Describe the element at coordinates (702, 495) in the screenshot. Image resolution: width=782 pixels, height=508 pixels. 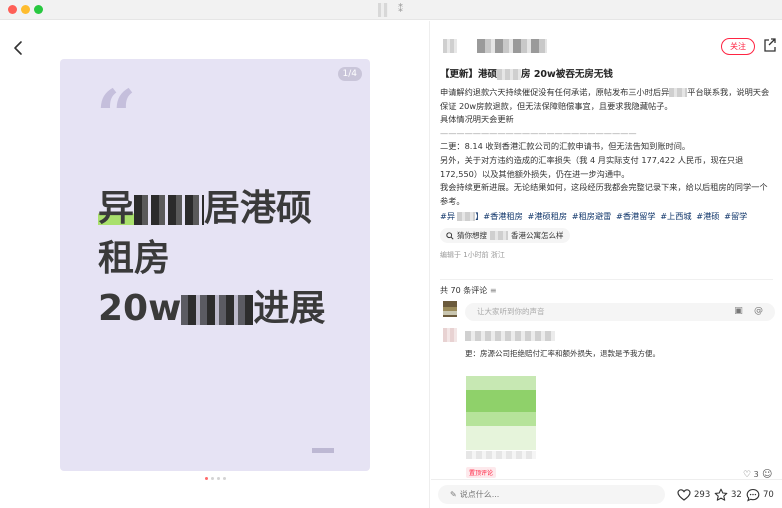
I see `like-count: 293` at that location.